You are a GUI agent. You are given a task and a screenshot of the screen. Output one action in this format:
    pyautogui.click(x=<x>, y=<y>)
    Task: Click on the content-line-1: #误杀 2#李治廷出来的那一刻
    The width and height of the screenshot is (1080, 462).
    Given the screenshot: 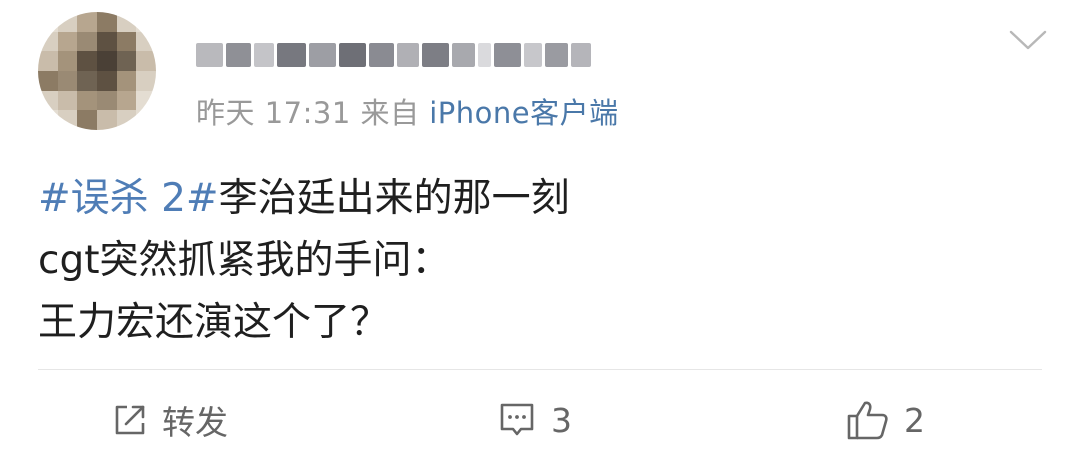 What is the action you would take?
    pyautogui.click(x=543, y=199)
    